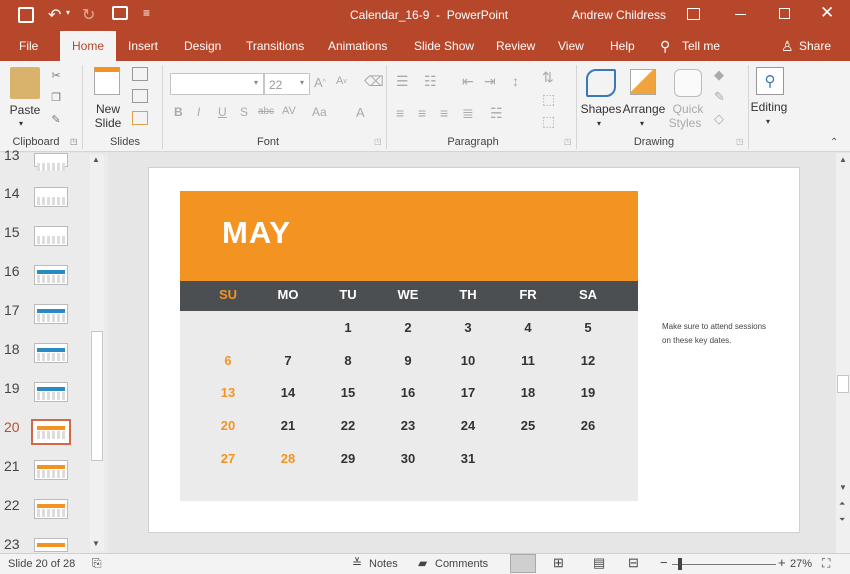 Image resolution: width=850 pixels, height=574 pixels. I want to click on align-center-icon: ≡, so click(422, 113).